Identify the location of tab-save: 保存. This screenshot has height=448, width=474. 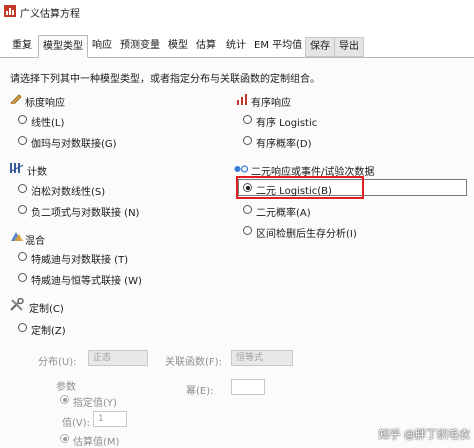
(320, 47).